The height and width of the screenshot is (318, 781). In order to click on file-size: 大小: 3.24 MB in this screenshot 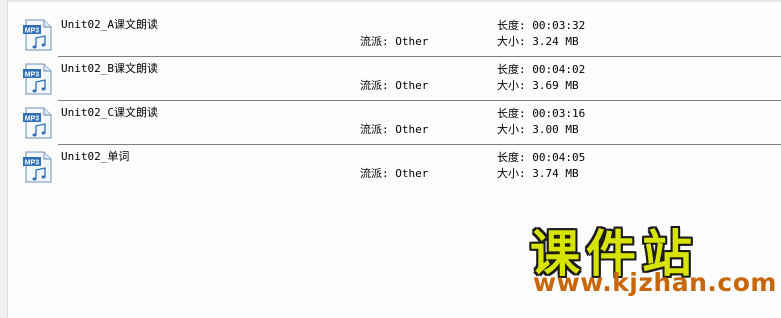, I will do `click(538, 41)`.